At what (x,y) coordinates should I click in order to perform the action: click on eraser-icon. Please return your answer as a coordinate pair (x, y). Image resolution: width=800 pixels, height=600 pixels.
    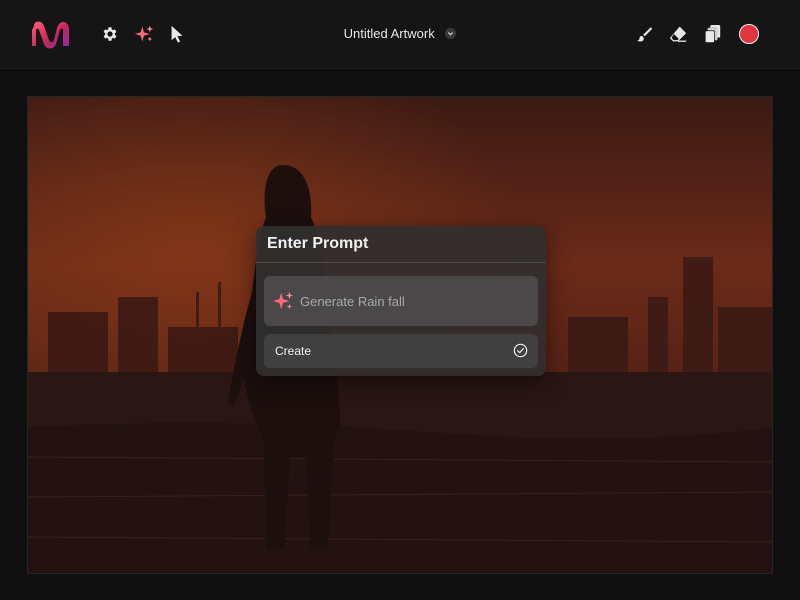
    Looking at the image, I should click on (678, 34).